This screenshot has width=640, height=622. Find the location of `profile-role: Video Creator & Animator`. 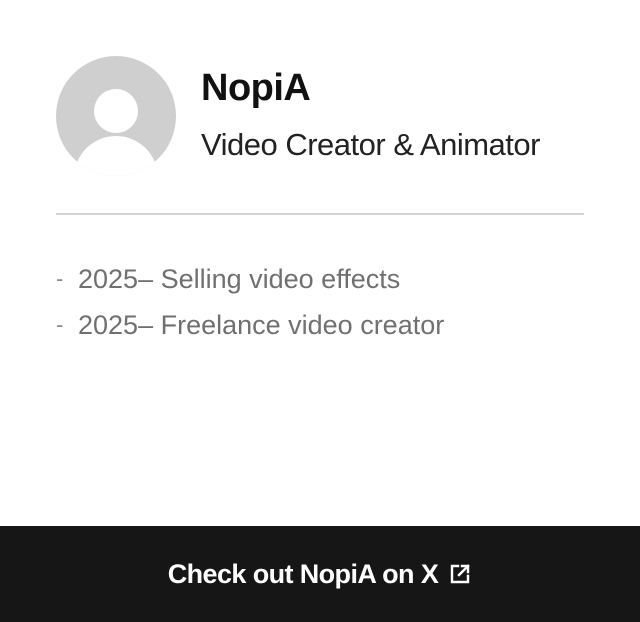

profile-role: Video Creator & Animator is located at coordinates (370, 144).